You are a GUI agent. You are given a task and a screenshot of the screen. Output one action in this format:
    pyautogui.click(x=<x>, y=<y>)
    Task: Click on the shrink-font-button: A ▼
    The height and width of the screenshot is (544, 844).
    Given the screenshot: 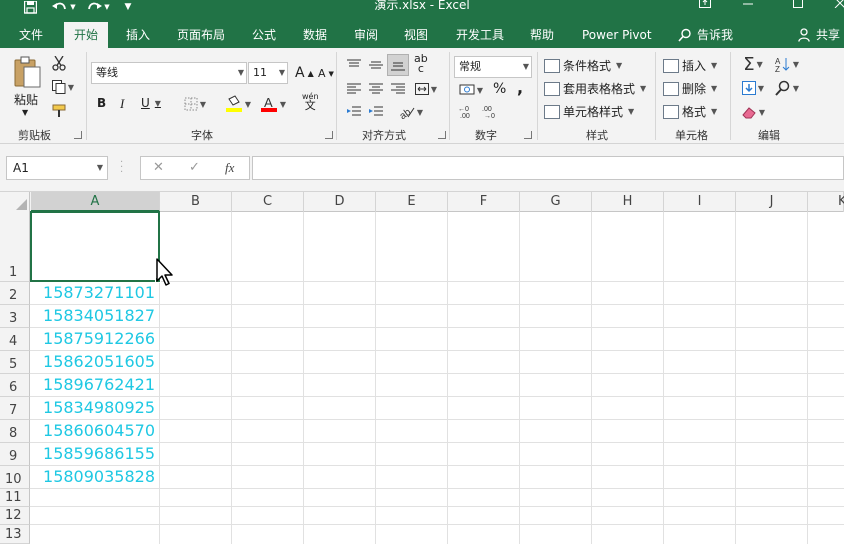 What is the action you would take?
    pyautogui.click(x=326, y=73)
    